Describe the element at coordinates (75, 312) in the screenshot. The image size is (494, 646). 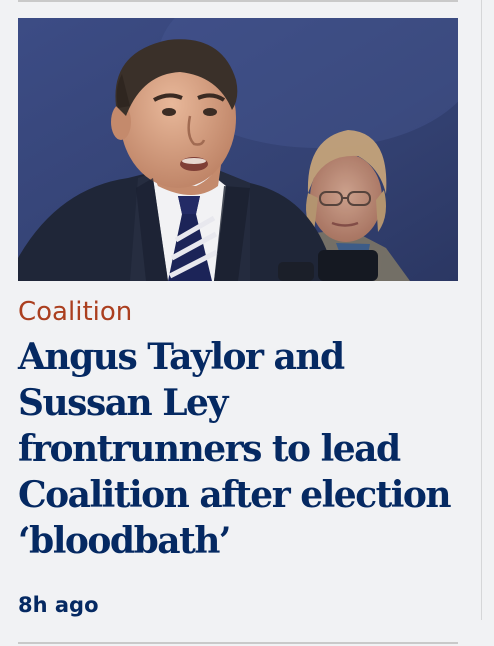
I see `section-kicker: Coalition` at that location.